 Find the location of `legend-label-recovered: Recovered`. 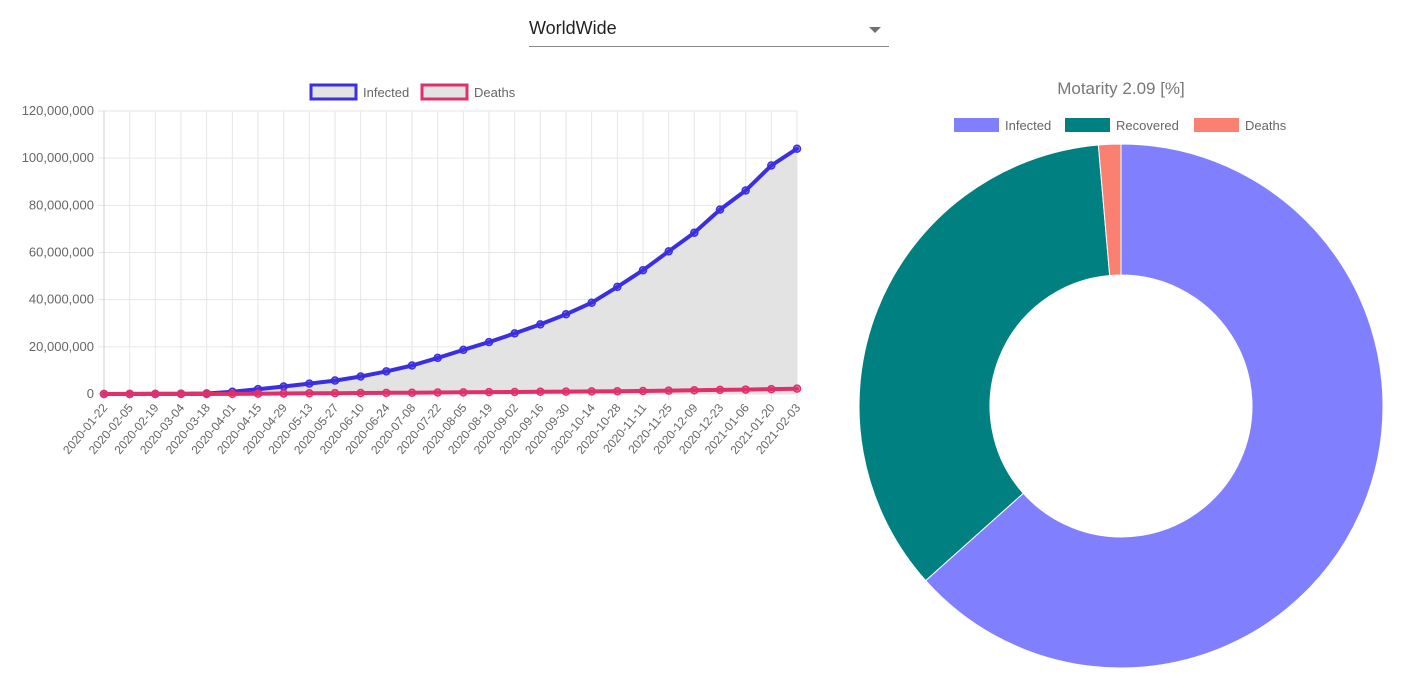

legend-label-recovered: Recovered is located at coordinates (1147, 125).